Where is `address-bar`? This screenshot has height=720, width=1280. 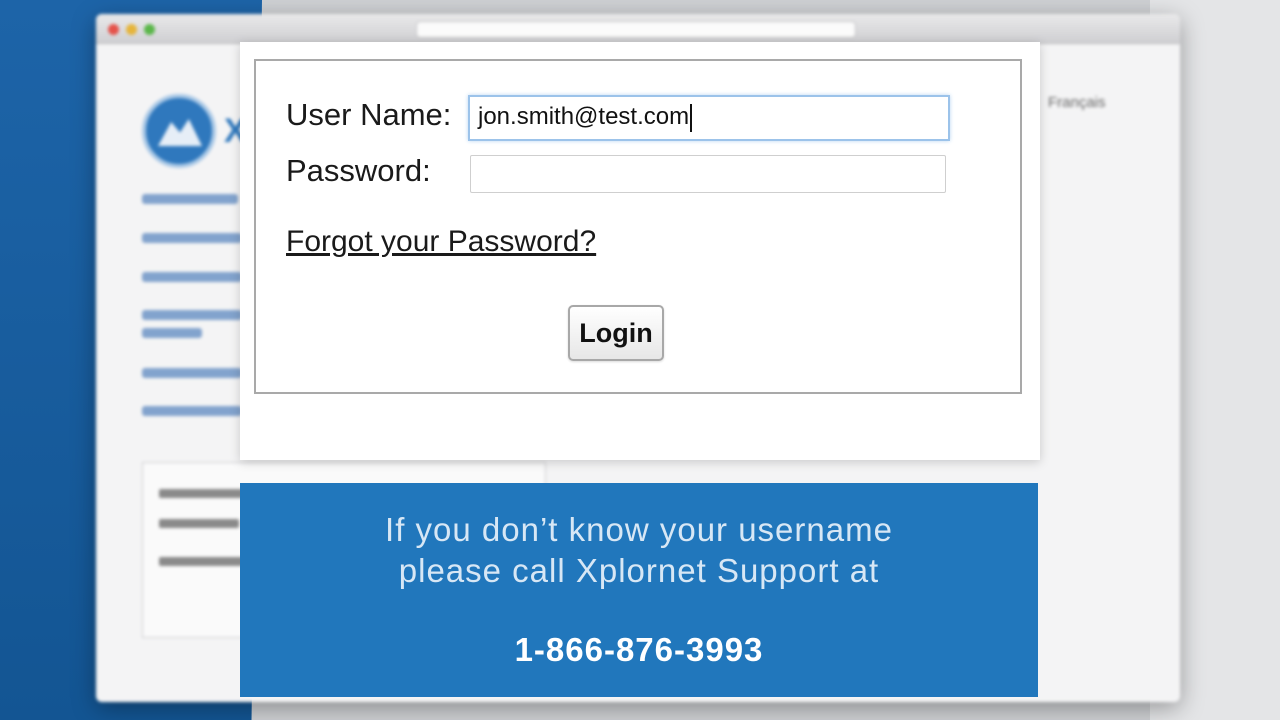 address-bar is located at coordinates (636, 29).